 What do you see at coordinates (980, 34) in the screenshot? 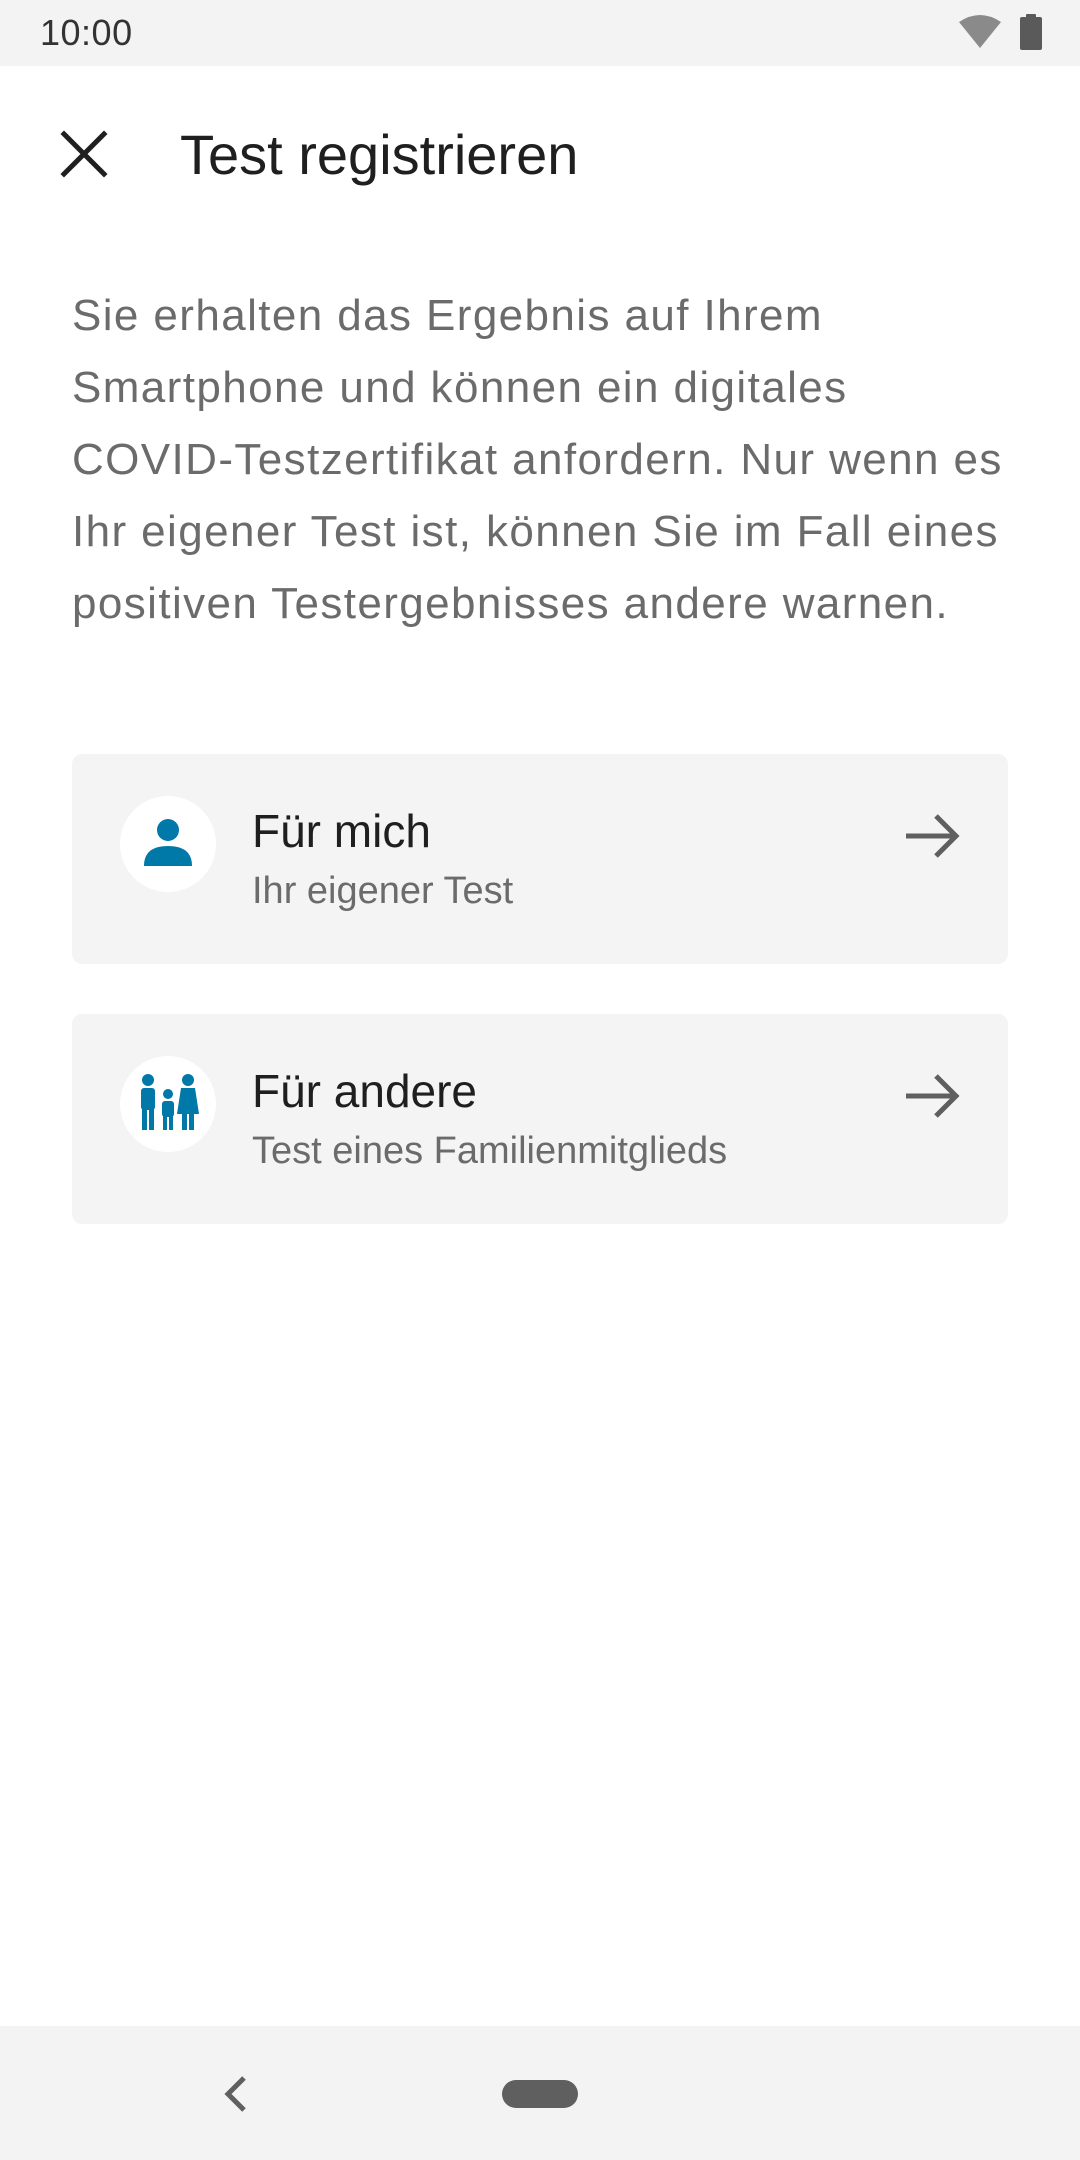
I see `wifi-icon` at bounding box center [980, 34].